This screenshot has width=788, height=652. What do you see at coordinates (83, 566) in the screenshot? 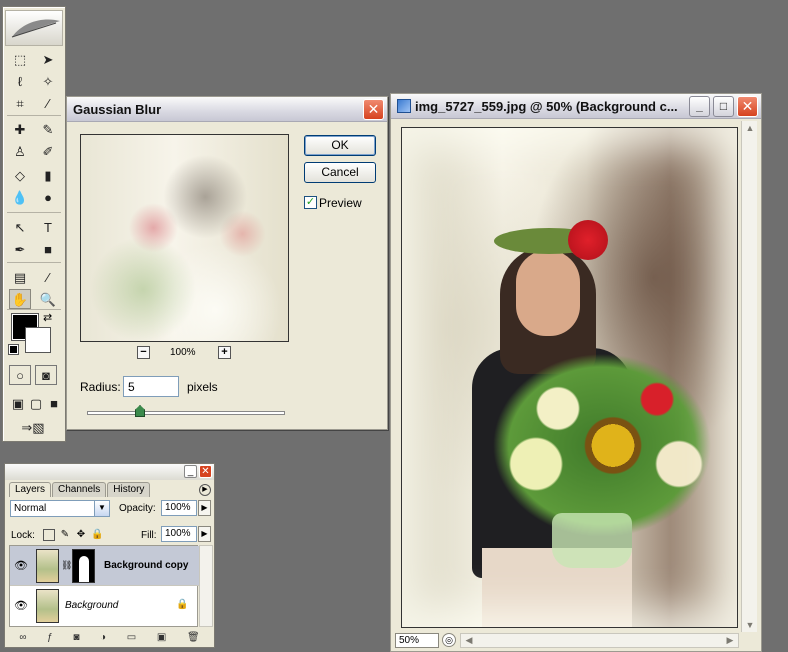
I see `layer-mask-thumbnail` at bounding box center [83, 566].